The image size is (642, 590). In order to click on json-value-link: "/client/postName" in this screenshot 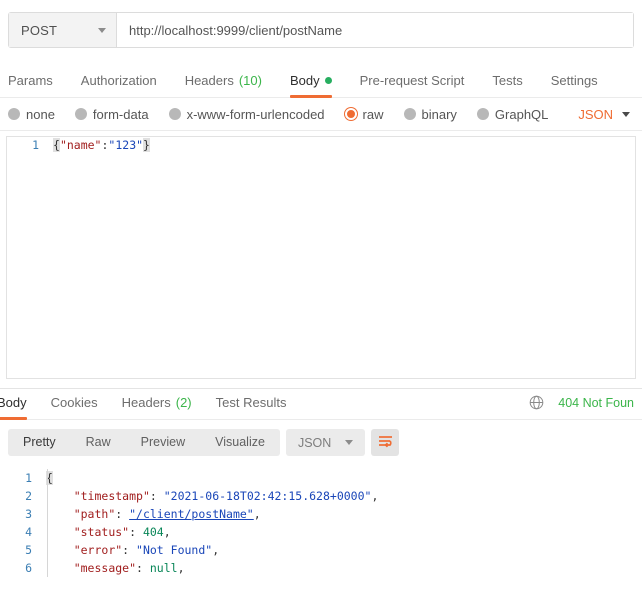, I will do `click(191, 514)`.